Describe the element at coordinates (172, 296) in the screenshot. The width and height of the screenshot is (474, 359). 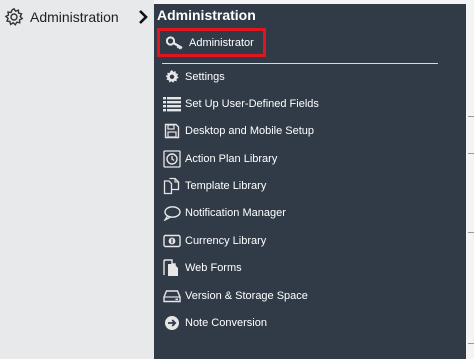
I see `drive-icon` at that location.